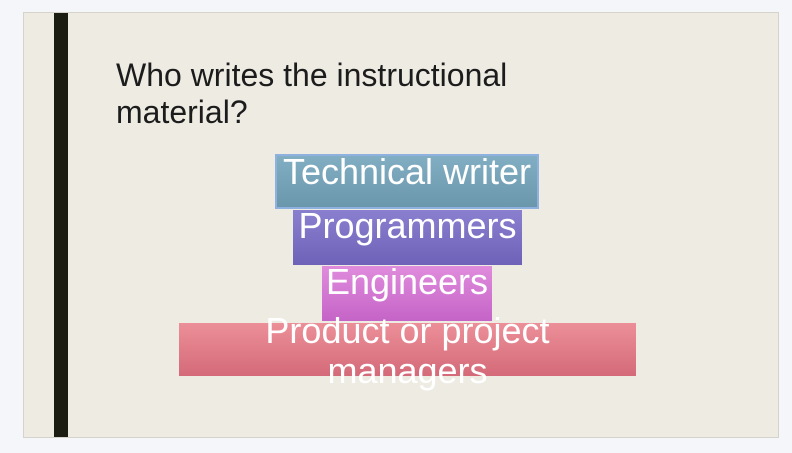 Image resolution: width=792 pixels, height=453 pixels. What do you see at coordinates (61, 225) in the screenshot?
I see `accent-bar` at bounding box center [61, 225].